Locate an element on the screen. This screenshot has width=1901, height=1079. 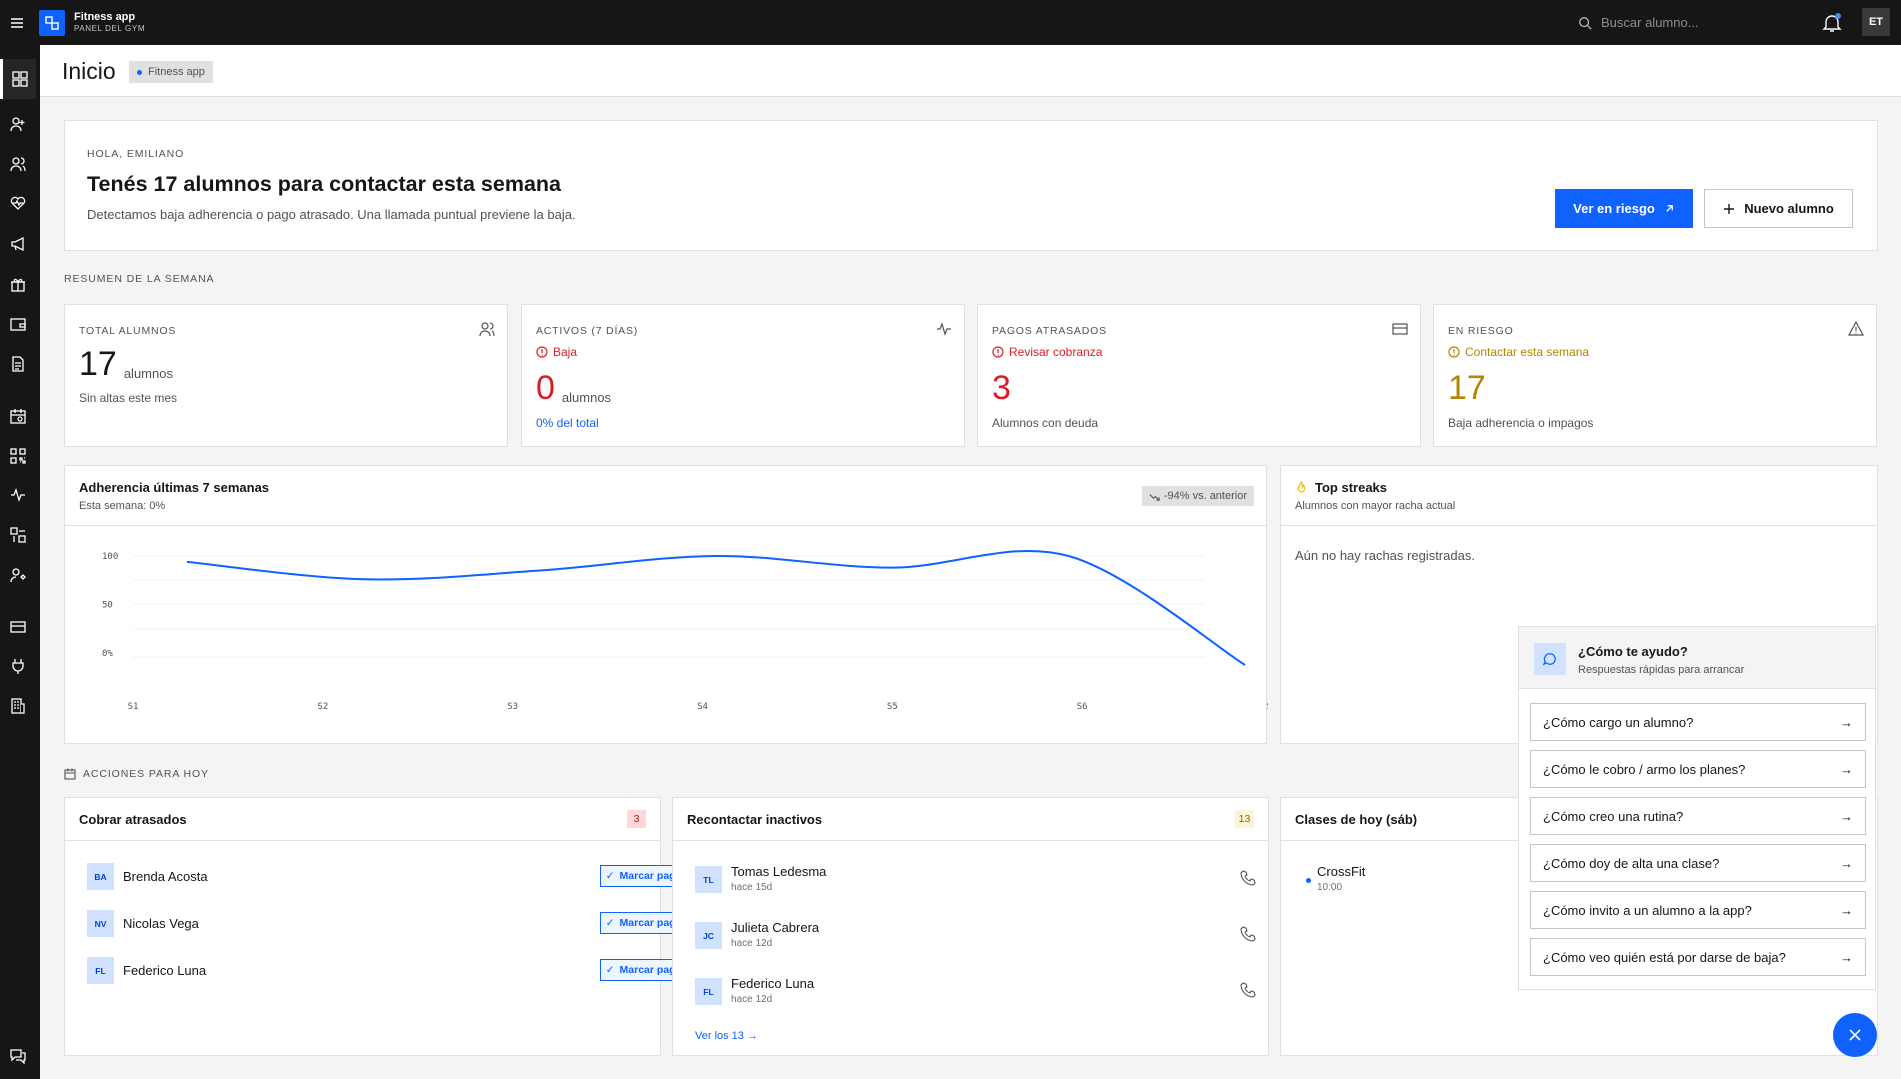
notification-dot is located at coordinates (1838, 16).